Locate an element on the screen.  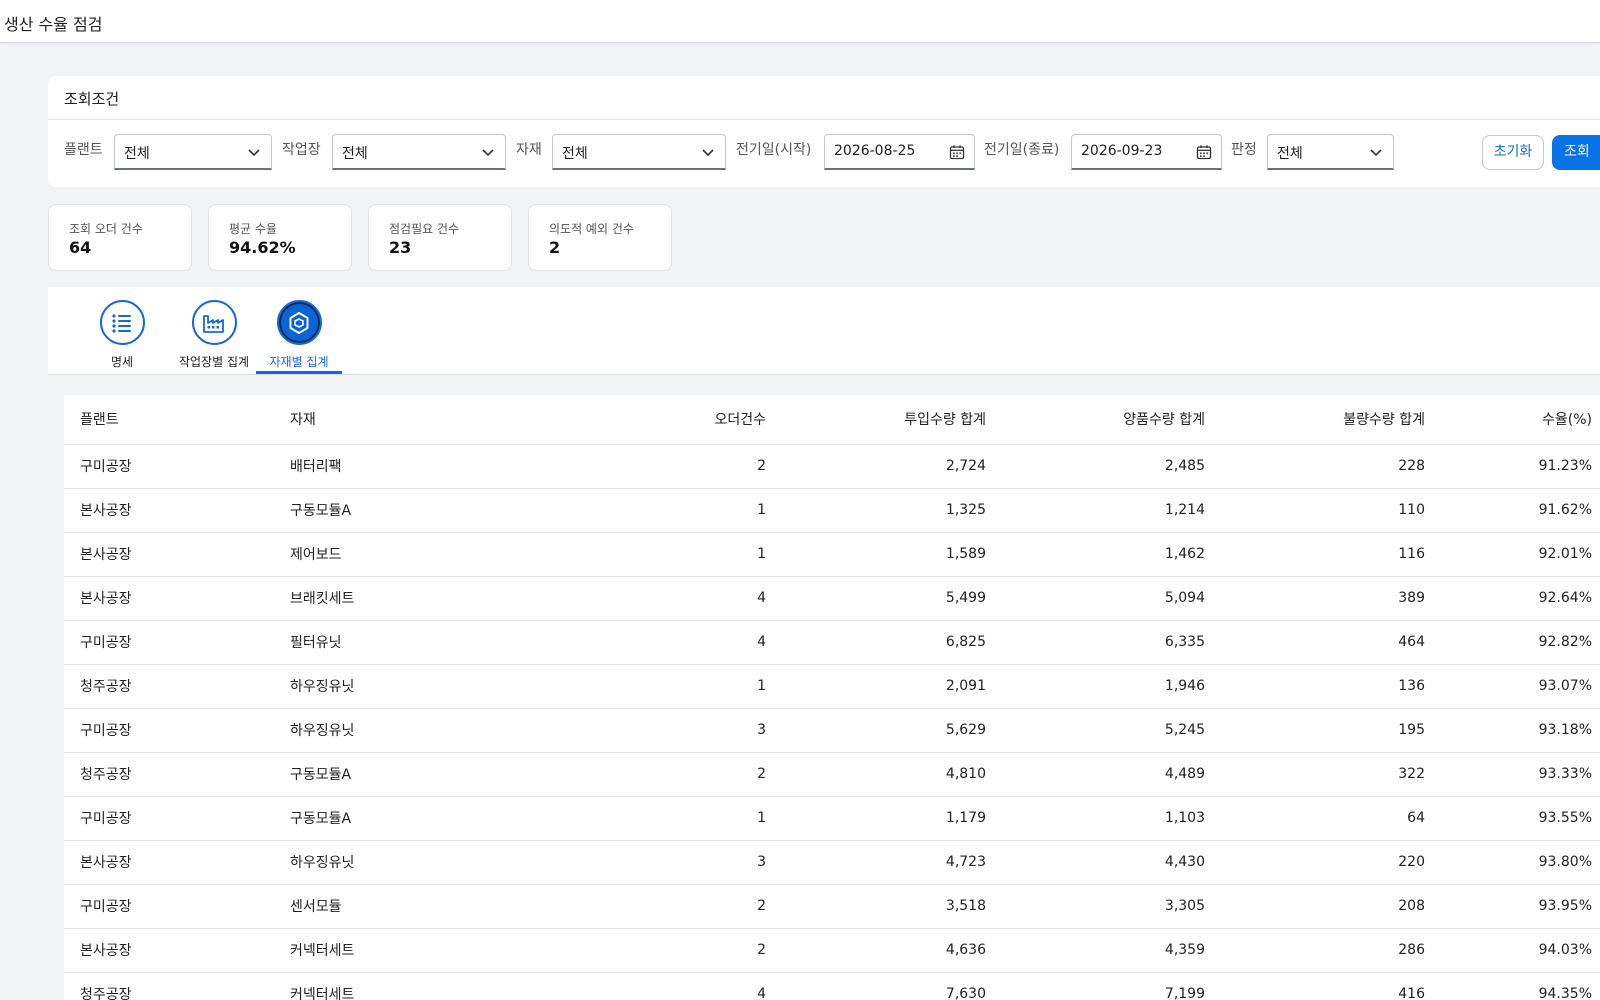
cell-input-qty: 6,825 is located at coordinates (892, 642).